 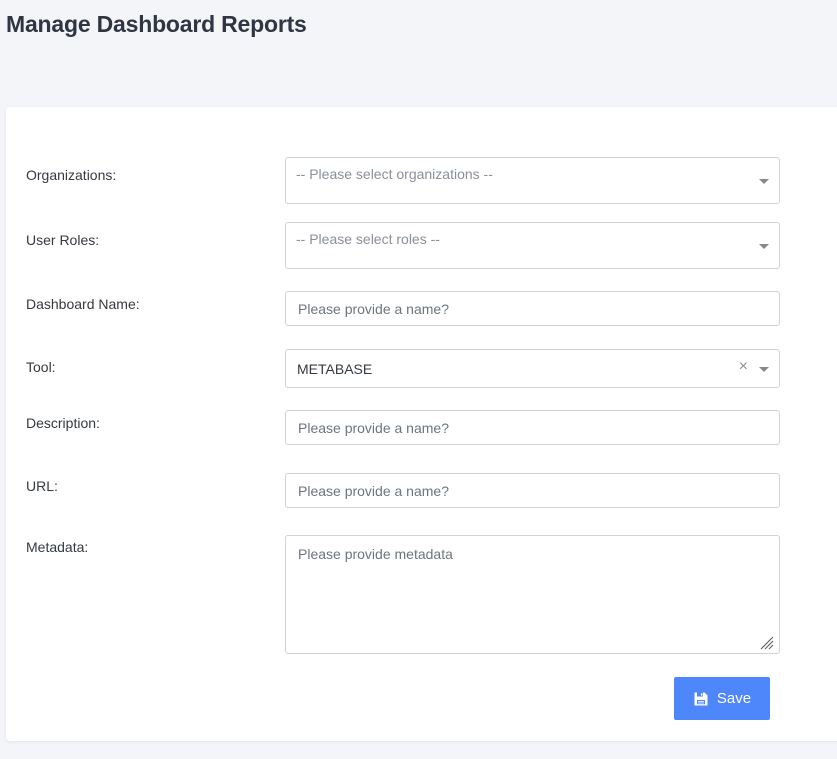 What do you see at coordinates (532, 180) in the screenshot?
I see `organizations-select: -- Please select organizations --` at bounding box center [532, 180].